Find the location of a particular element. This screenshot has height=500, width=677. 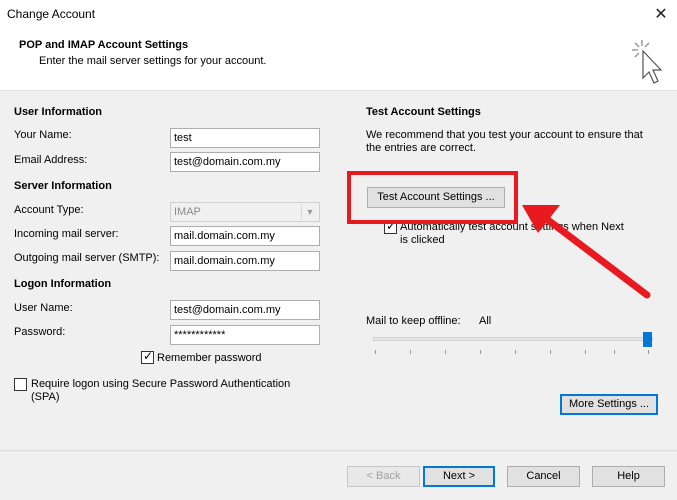

your-name-field: test is located at coordinates (245, 138).